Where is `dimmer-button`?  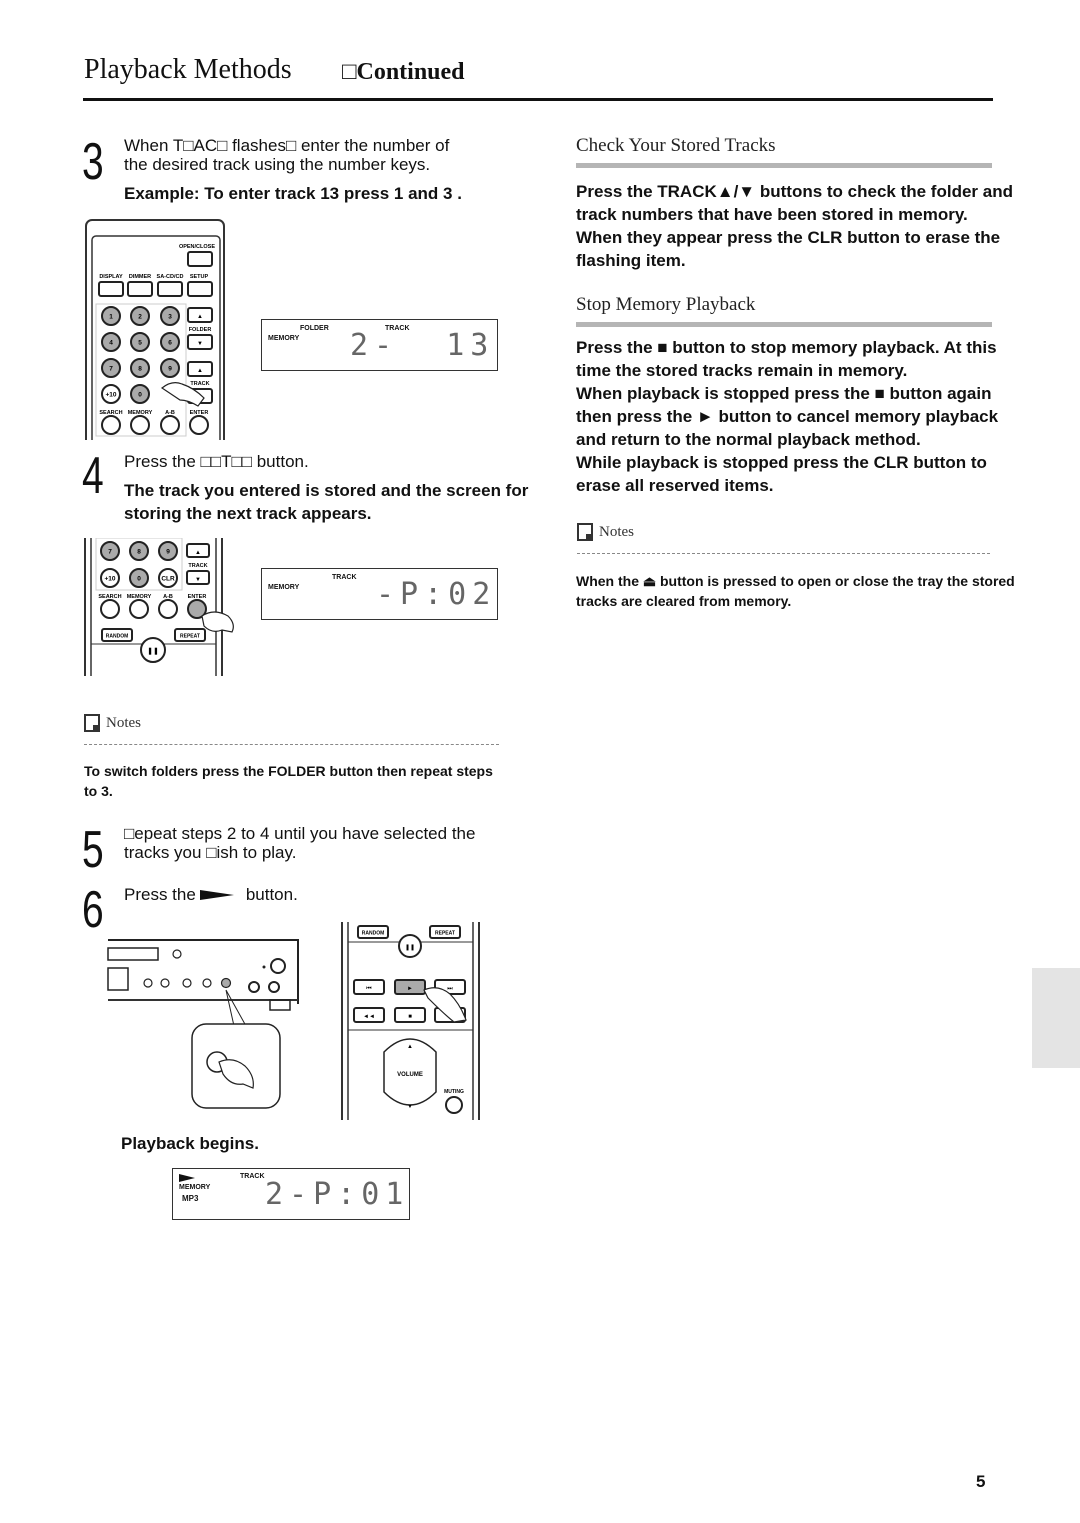 dimmer-button is located at coordinates (140, 289).